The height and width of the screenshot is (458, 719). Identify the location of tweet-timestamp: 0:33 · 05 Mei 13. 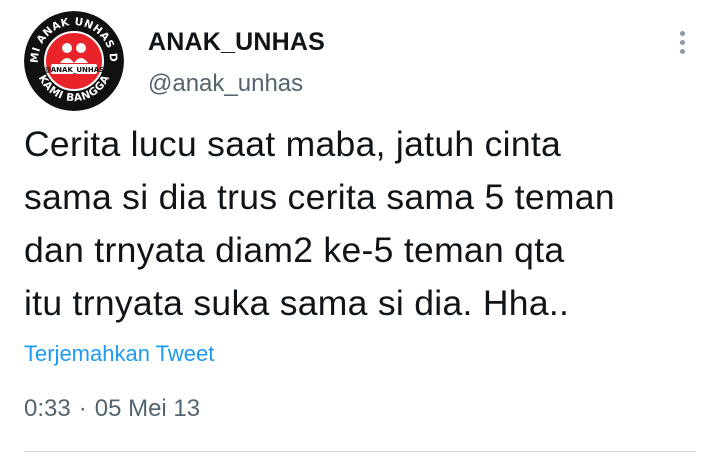
(112, 409).